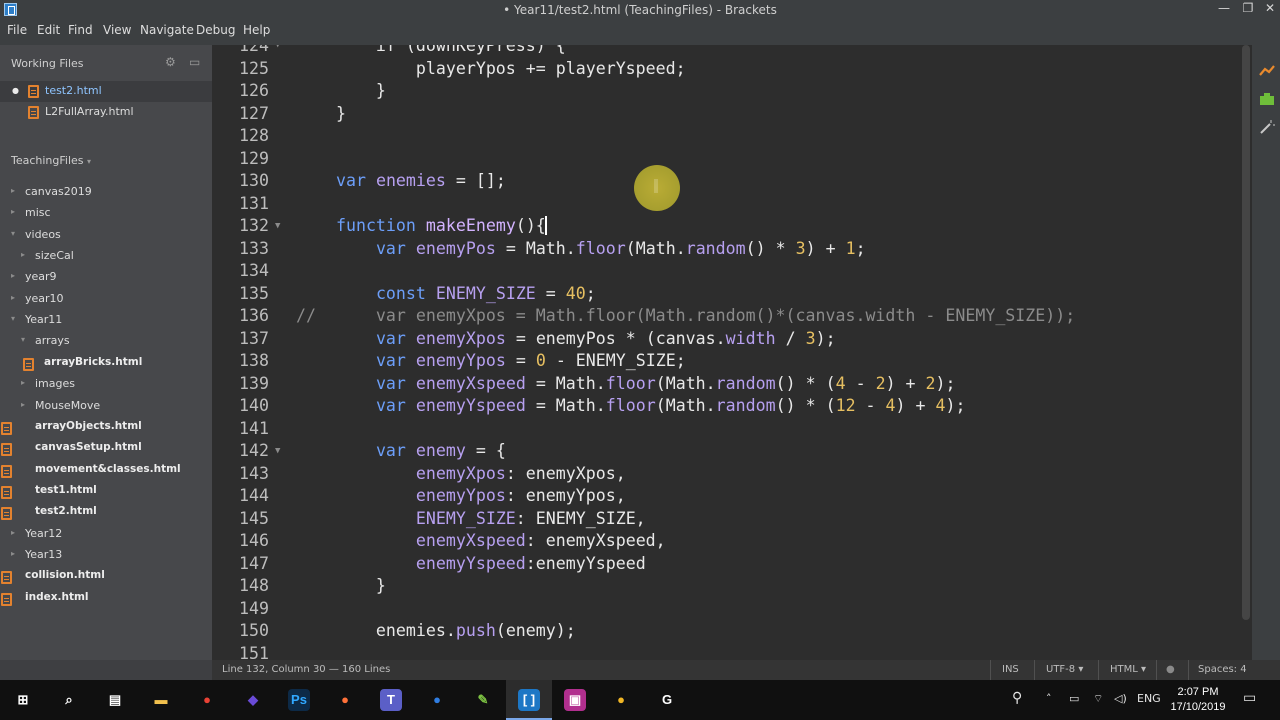 The width and height of the screenshot is (1280, 720). What do you see at coordinates (1248, 8) in the screenshot?
I see `restore-button: ❐` at bounding box center [1248, 8].